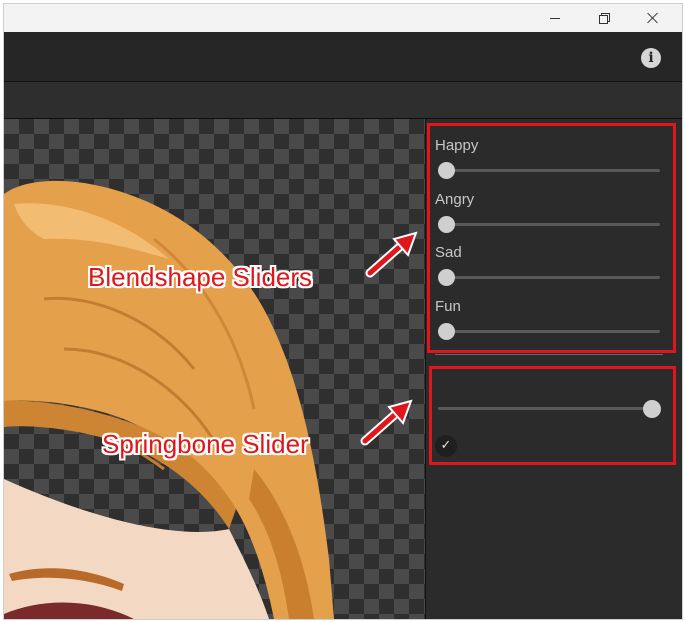 The width and height of the screenshot is (685, 622). What do you see at coordinates (446, 224) in the screenshot?
I see `slider-thumb-angry` at bounding box center [446, 224].